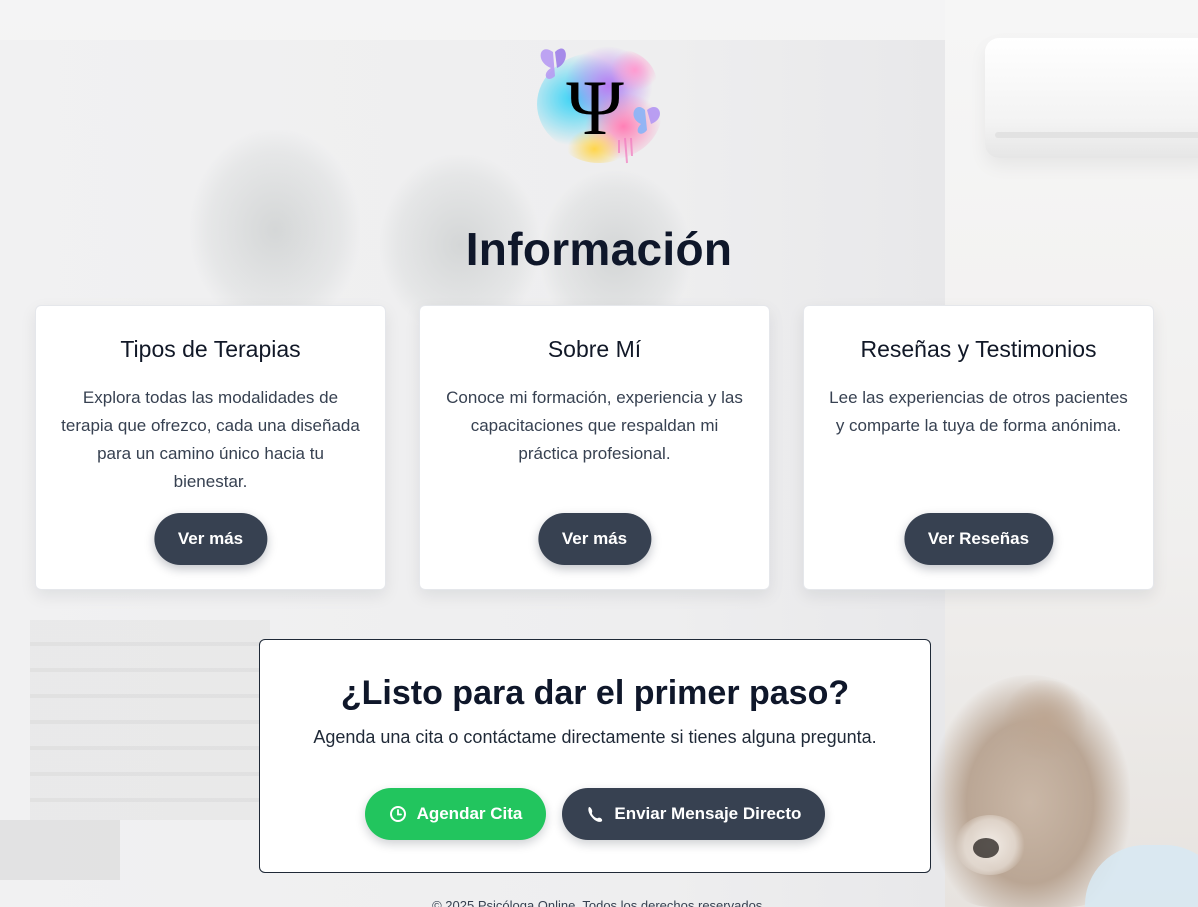 The width and height of the screenshot is (1198, 907). I want to click on cta-title: ¿Listo para dar el primer paso?, so click(595, 693).